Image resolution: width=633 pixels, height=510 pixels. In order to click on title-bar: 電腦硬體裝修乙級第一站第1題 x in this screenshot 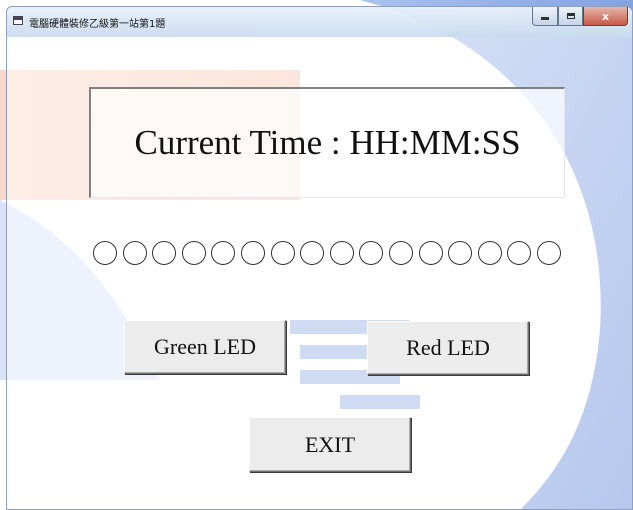, I will do `click(319, 22)`.